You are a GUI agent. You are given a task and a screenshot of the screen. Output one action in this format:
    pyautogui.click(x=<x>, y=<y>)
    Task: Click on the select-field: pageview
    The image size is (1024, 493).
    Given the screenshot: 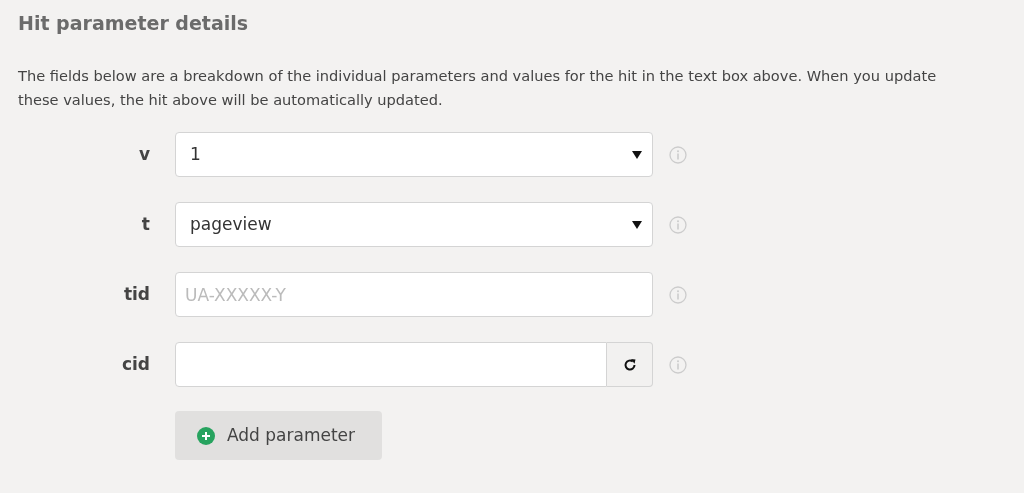 What is the action you would take?
    pyautogui.click(x=414, y=224)
    